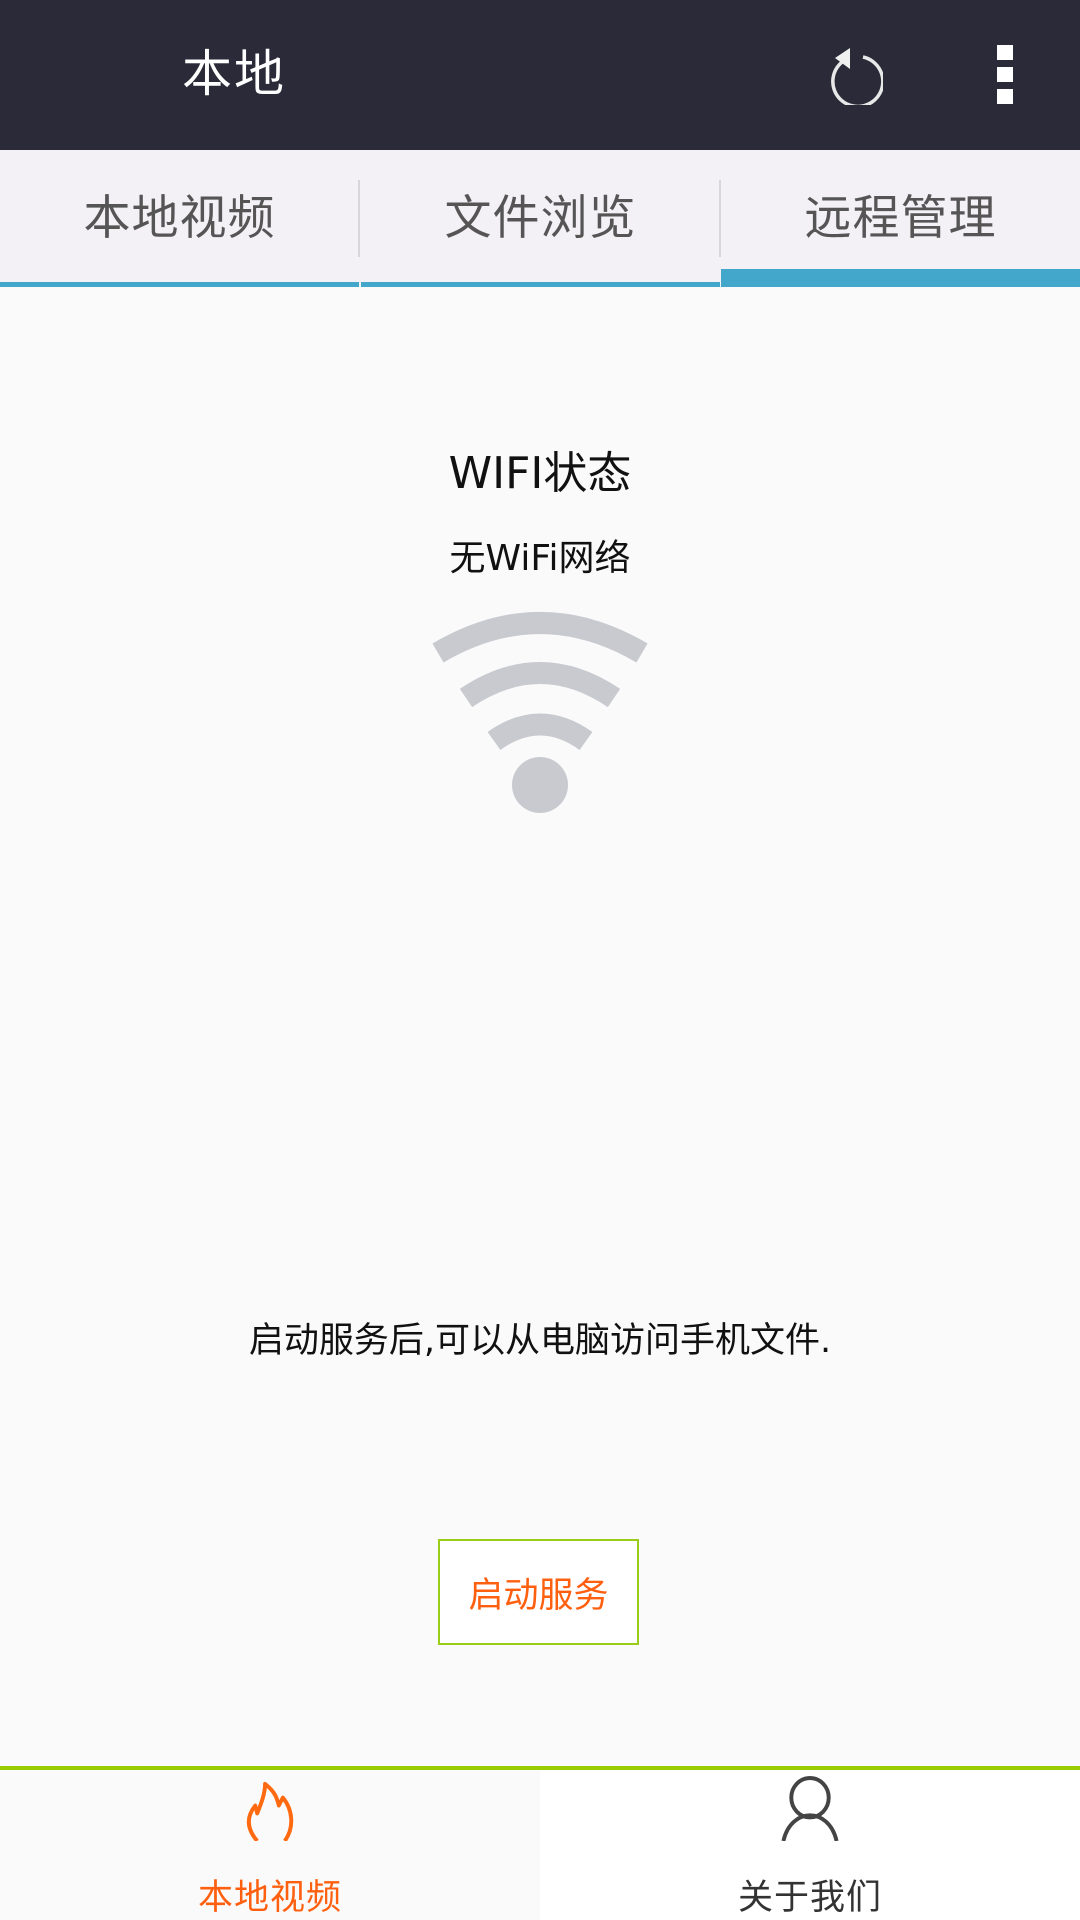 Image resolution: width=1080 pixels, height=1920 pixels. I want to click on flame-icon, so click(270, 1811).